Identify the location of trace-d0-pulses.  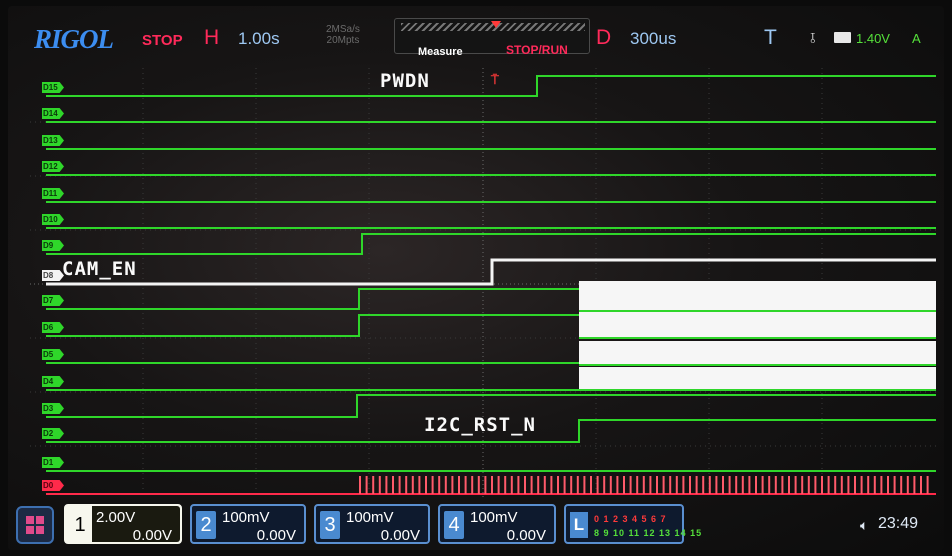
(644, 485).